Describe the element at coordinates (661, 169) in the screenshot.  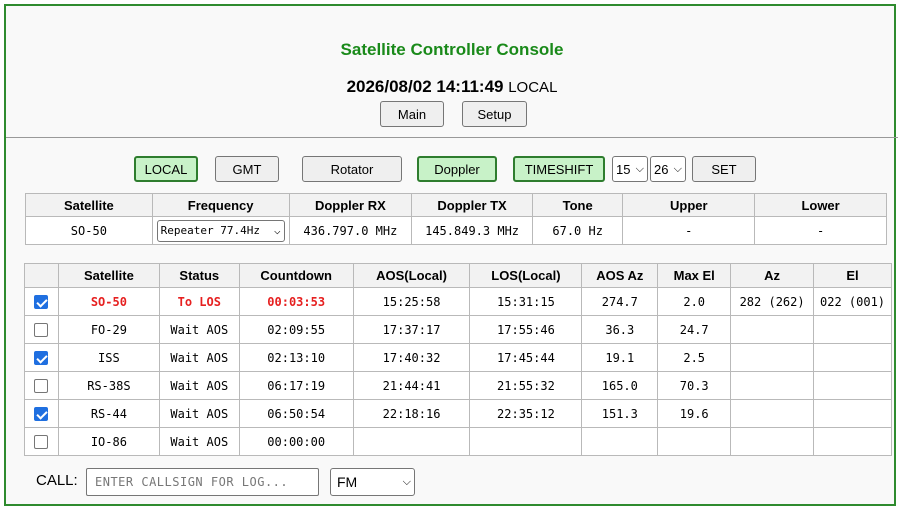
I see `timeshift-minute-value: 26` at that location.